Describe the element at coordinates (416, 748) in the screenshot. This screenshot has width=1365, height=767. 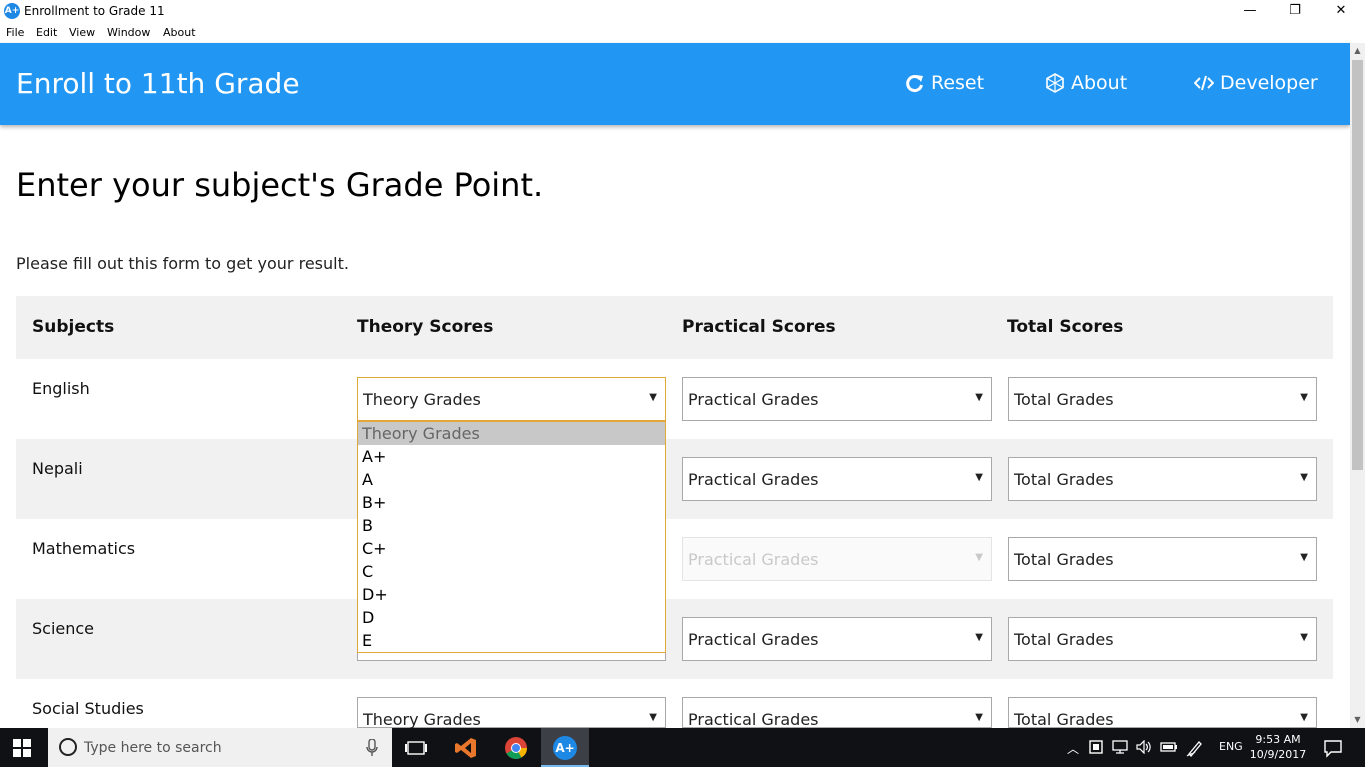
I see `task-view-icon` at that location.